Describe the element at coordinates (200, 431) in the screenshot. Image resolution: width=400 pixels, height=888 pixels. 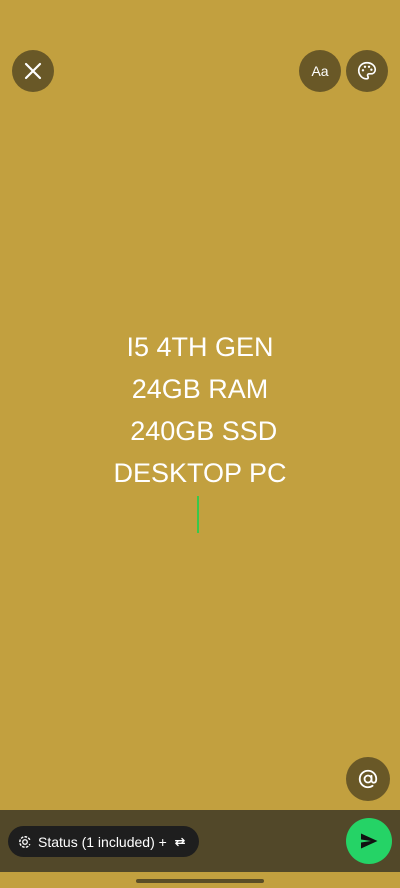
I see `status-text-line: 240GB SSD` at that location.